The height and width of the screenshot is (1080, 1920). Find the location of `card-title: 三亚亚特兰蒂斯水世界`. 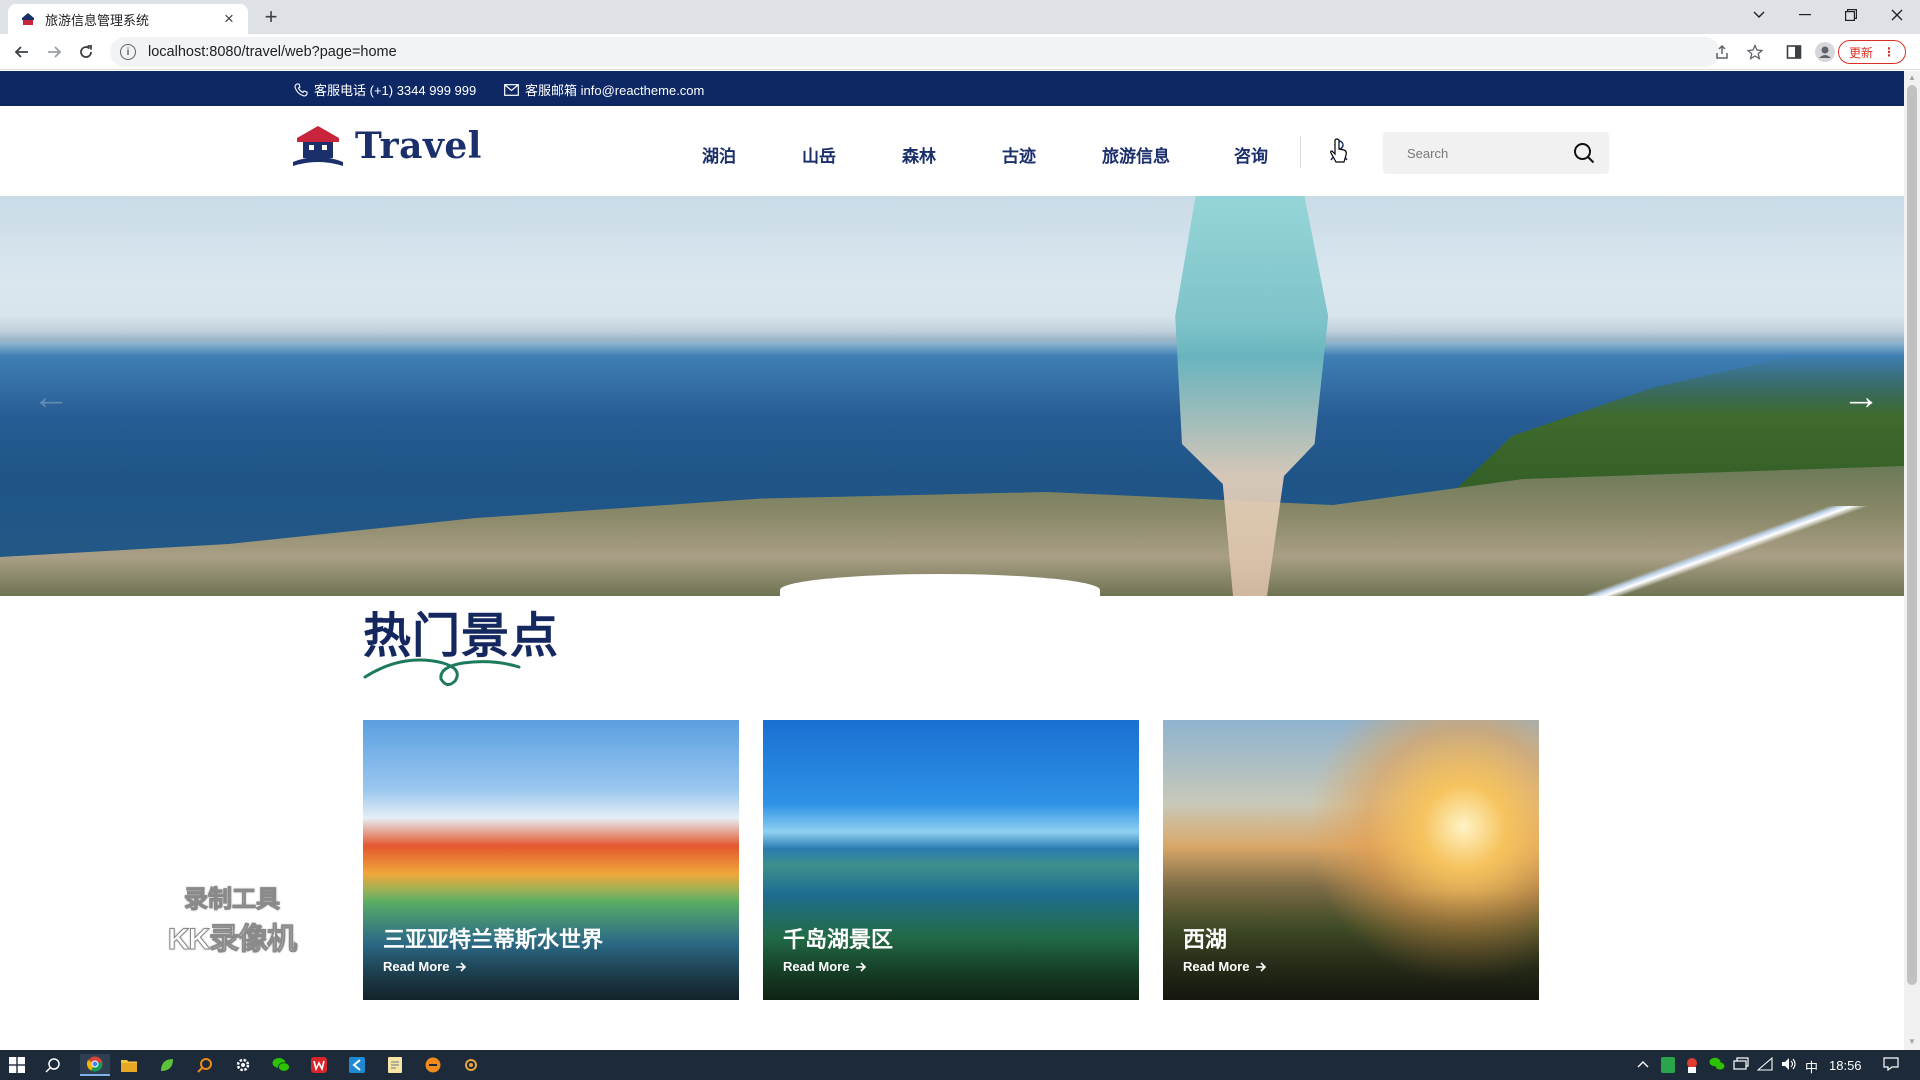

card-title: 三亚亚特兰蒂斯水世界 is located at coordinates (493, 938).